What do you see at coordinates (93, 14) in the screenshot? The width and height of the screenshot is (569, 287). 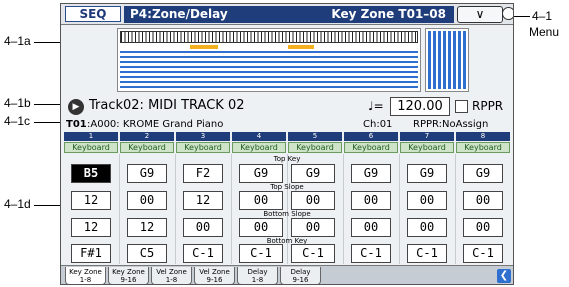 I see `mode-indicator: SEQ` at bounding box center [93, 14].